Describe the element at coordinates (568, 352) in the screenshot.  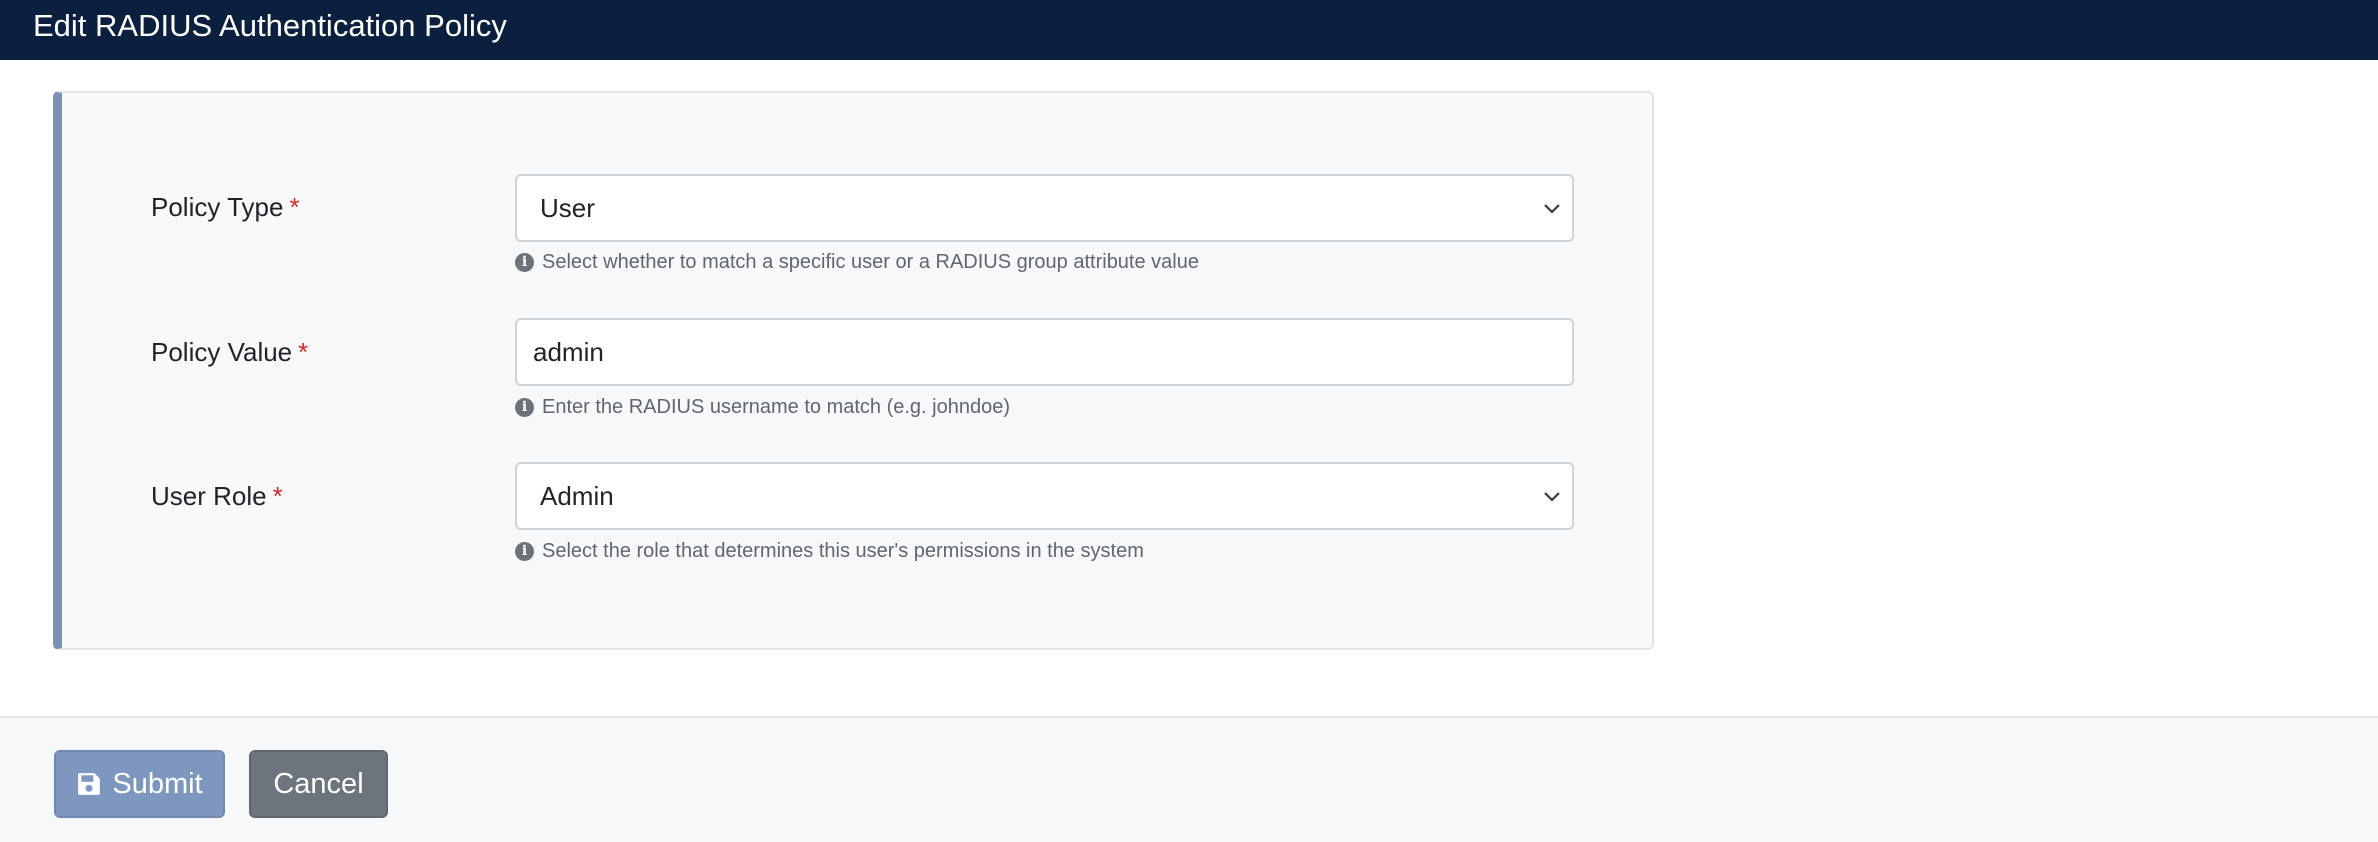
I see `policy-value-input-value: admin` at that location.